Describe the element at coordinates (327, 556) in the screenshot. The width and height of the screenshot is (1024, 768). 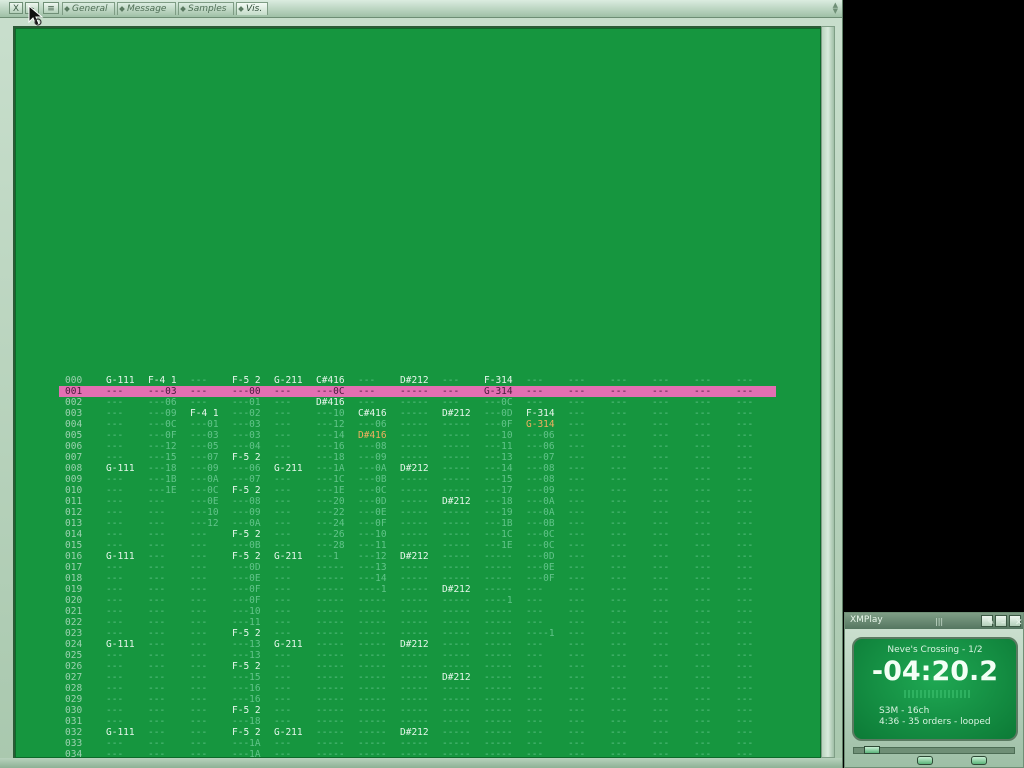
I see `pattern-cell: ---1` at that location.